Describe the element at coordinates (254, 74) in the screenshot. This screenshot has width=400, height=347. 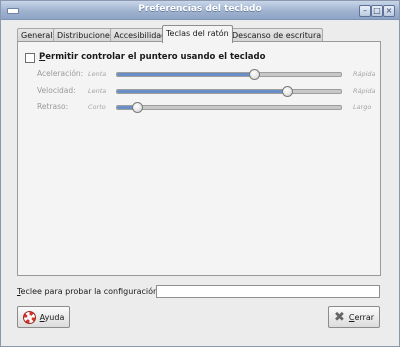
I see `acceleration-slider-thumb` at that location.